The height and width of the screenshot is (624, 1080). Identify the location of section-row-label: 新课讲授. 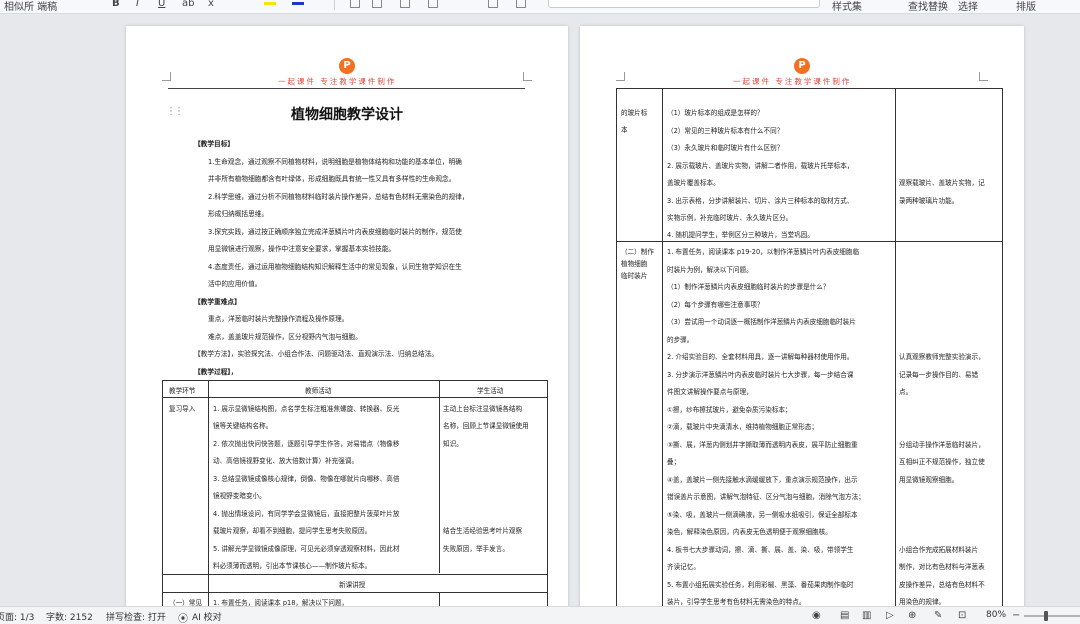
(352, 584).